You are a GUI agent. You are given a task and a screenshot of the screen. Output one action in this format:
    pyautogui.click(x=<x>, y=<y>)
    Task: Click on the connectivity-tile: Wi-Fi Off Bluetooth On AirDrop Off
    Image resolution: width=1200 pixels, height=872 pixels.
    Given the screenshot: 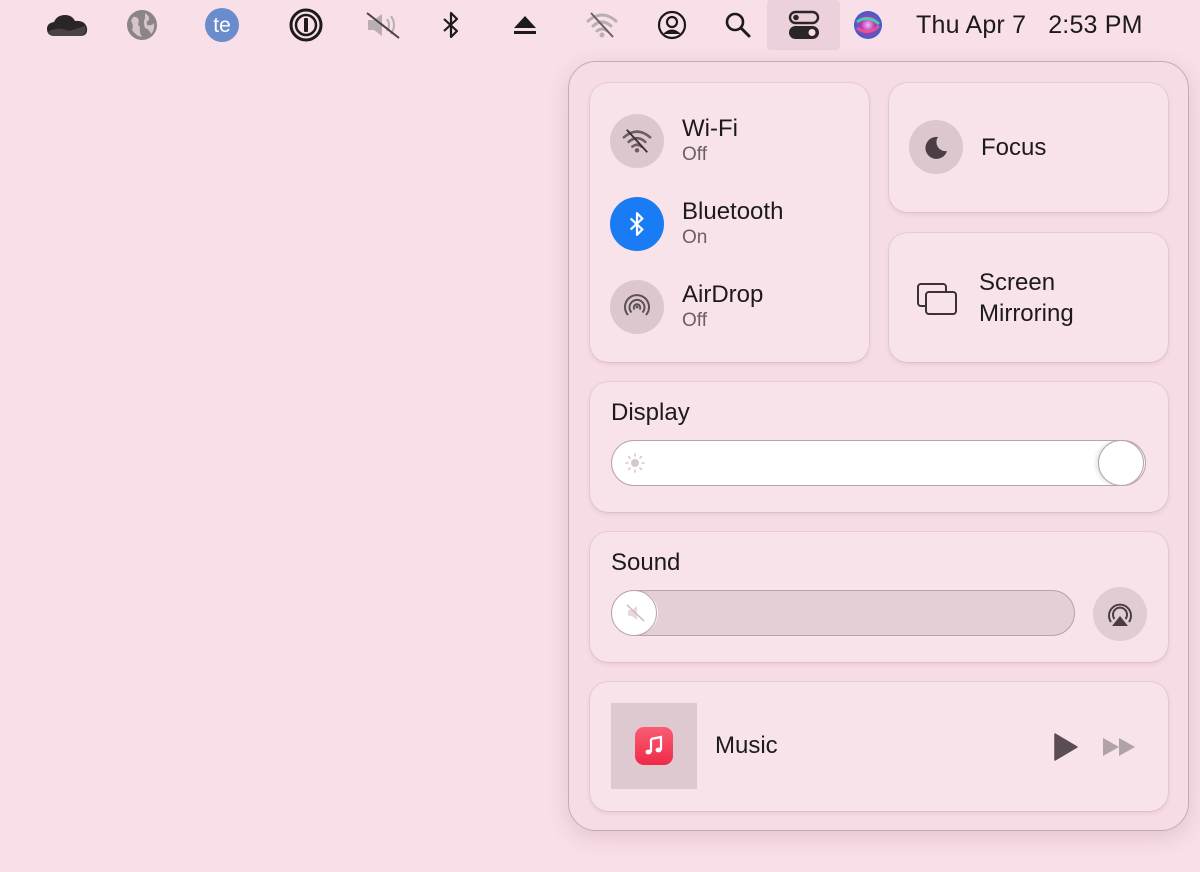 What is the action you would take?
    pyautogui.click(x=729, y=222)
    